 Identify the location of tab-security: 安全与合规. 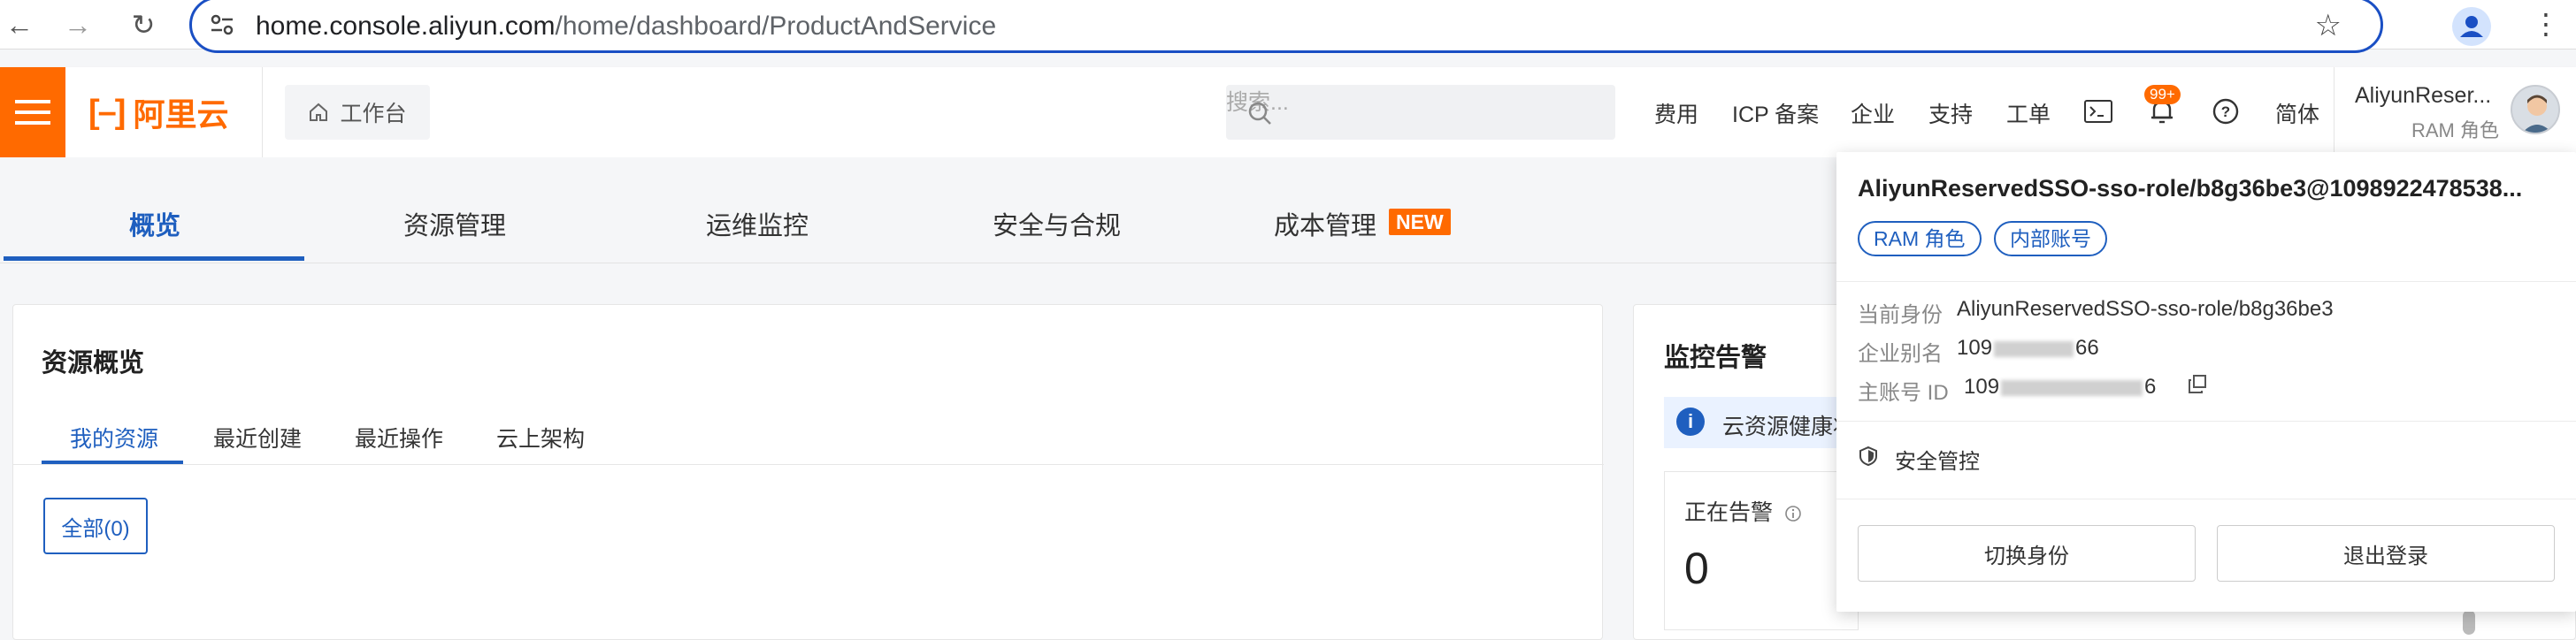
(1057, 223).